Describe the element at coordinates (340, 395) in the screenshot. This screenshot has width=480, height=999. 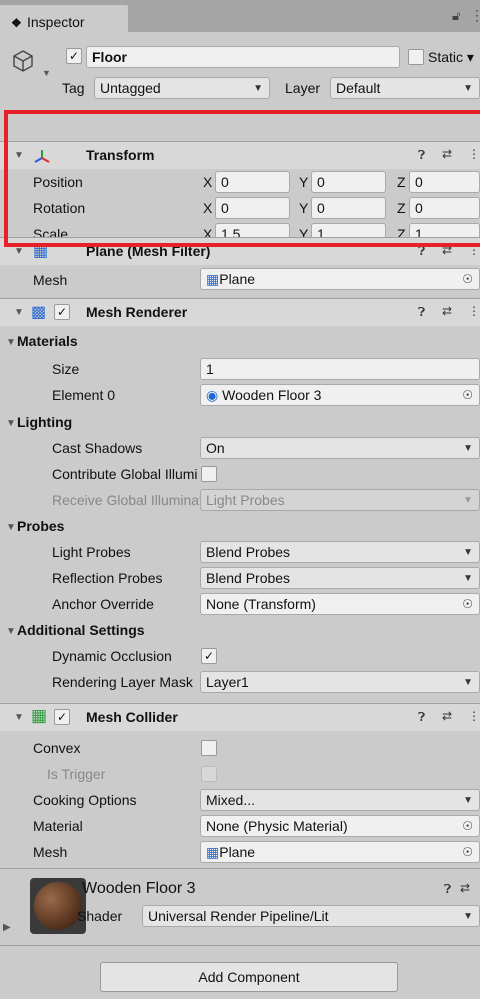
I see `material-element-field: ◉ Wooden Floor 3 ☉` at that location.